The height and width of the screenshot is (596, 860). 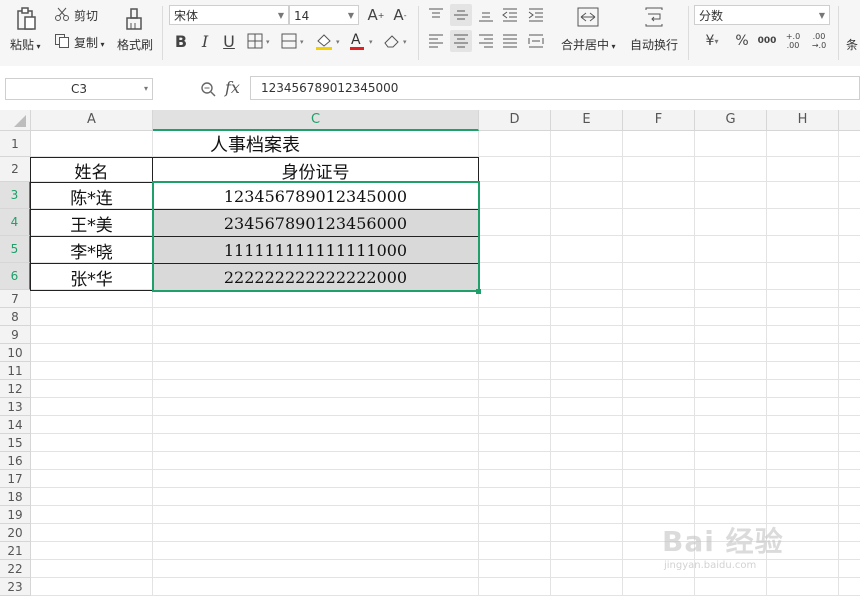 I want to click on name-cell: 王*美, so click(x=91, y=223).